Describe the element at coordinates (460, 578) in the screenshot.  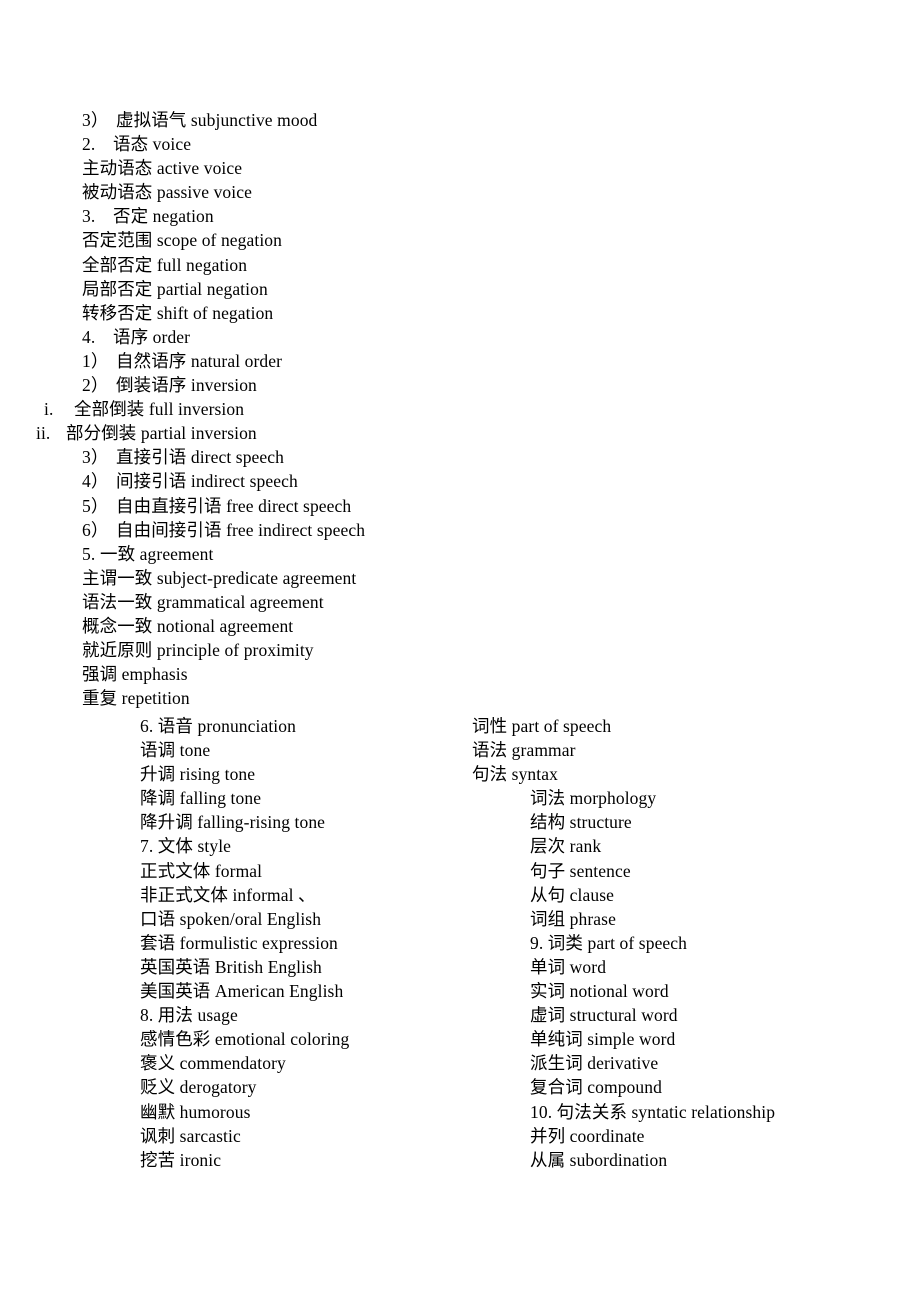
I see `outline-line: 主谓一致 subject-predicate agreement` at that location.